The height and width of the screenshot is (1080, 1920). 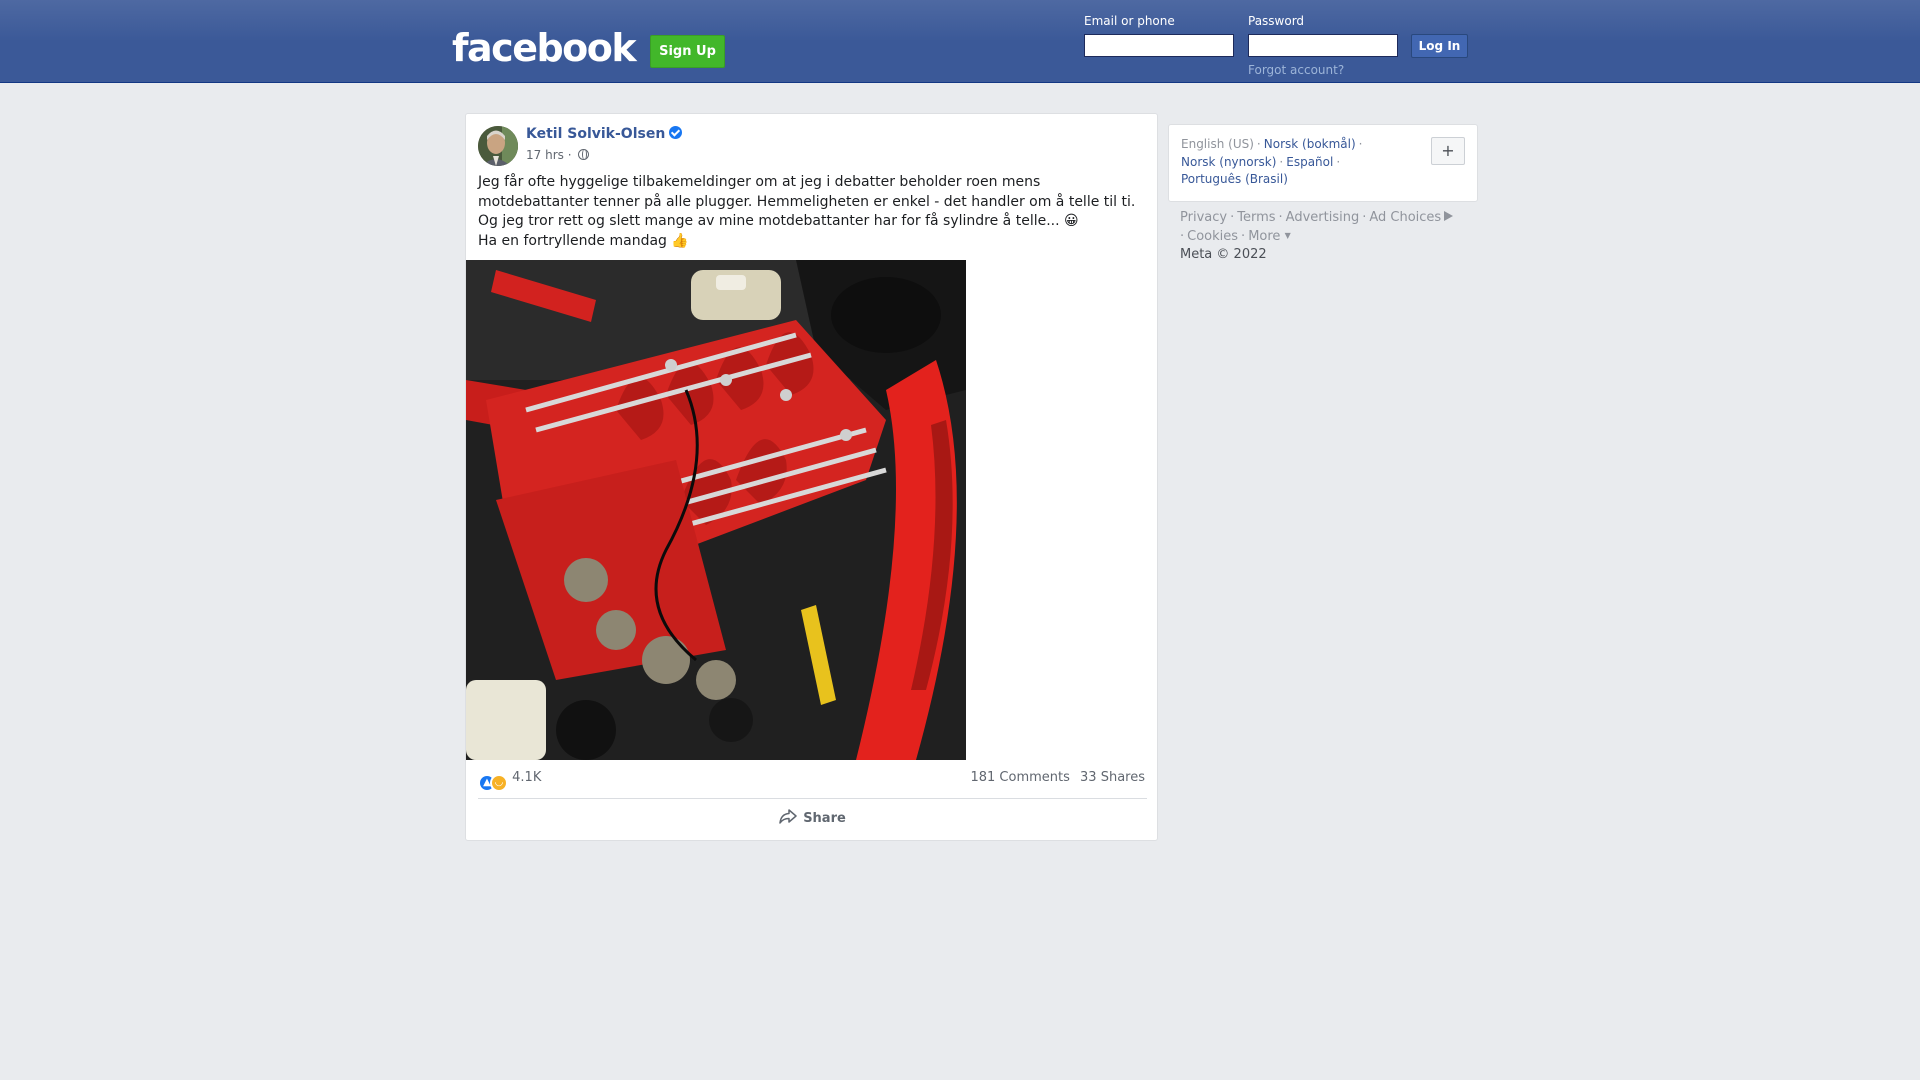 I want to click on footer-link-advertising: Advertising, so click(x=1323, y=217).